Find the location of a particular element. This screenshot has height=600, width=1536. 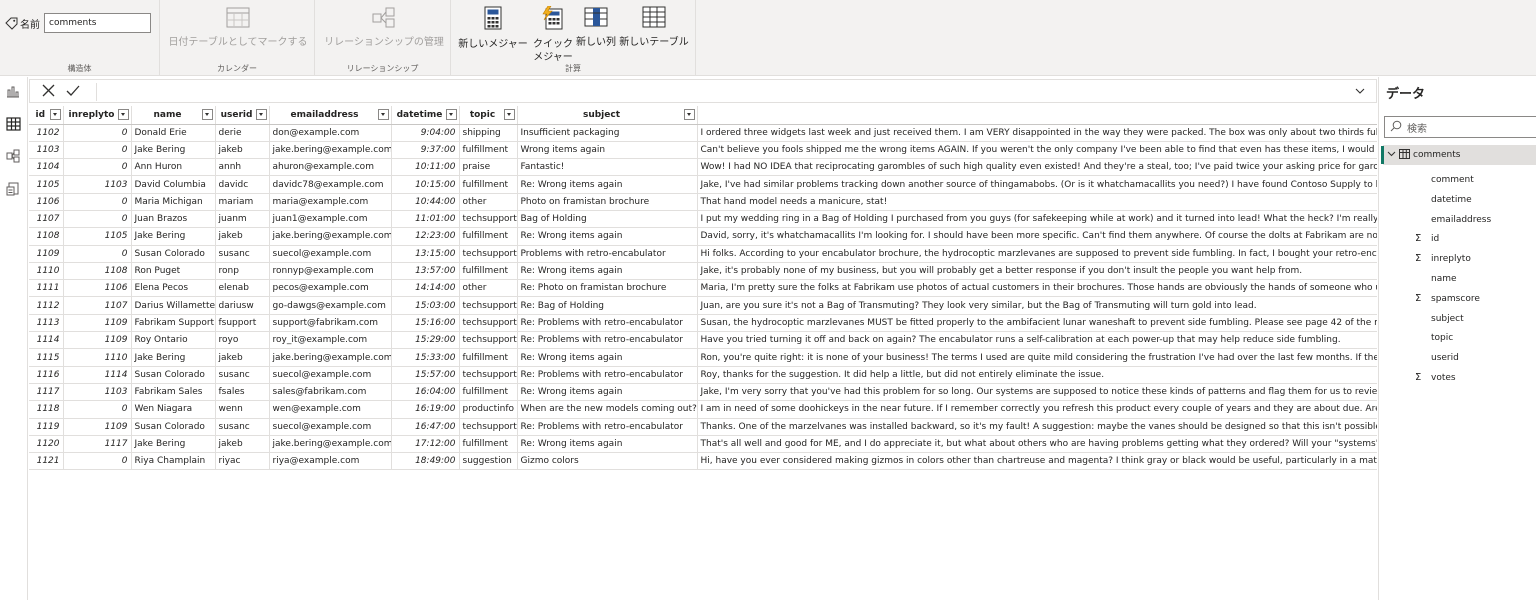

cell-userid: fsupport is located at coordinates (242, 323).